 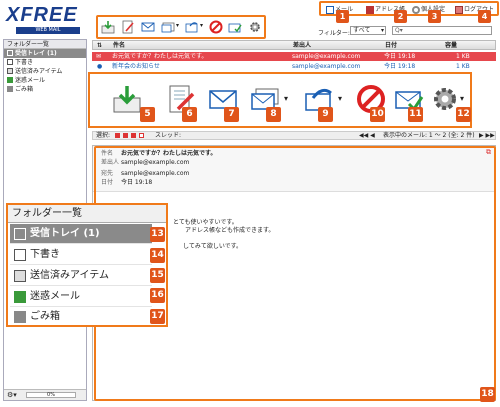 What do you see at coordinates (325, 114) in the screenshot?
I see `badge-9: 9` at bounding box center [325, 114].